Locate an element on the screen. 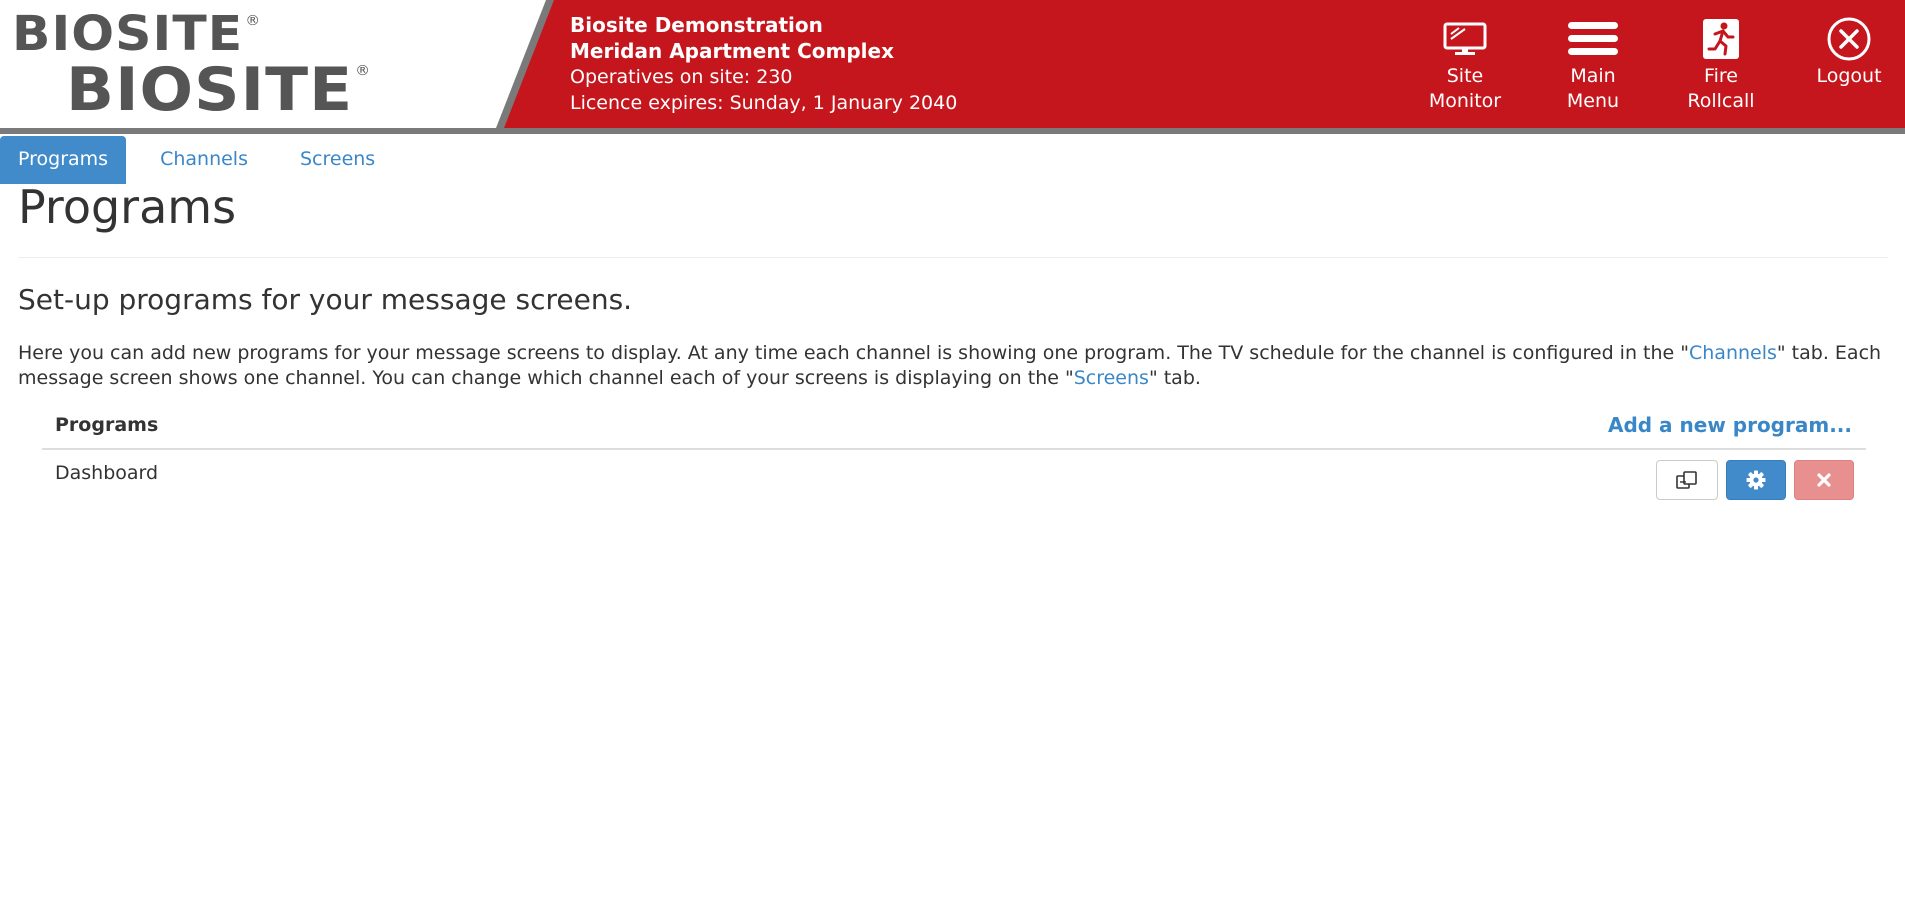 The width and height of the screenshot is (1905, 914). tab-channels: Channels is located at coordinates (204, 160).